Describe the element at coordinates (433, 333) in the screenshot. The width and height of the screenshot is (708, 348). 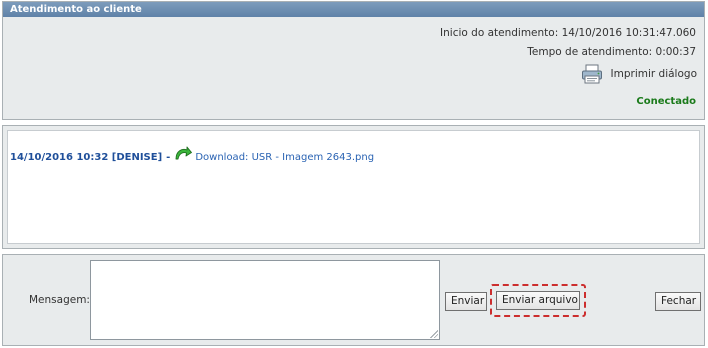
I see `resize-grip-icon` at that location.